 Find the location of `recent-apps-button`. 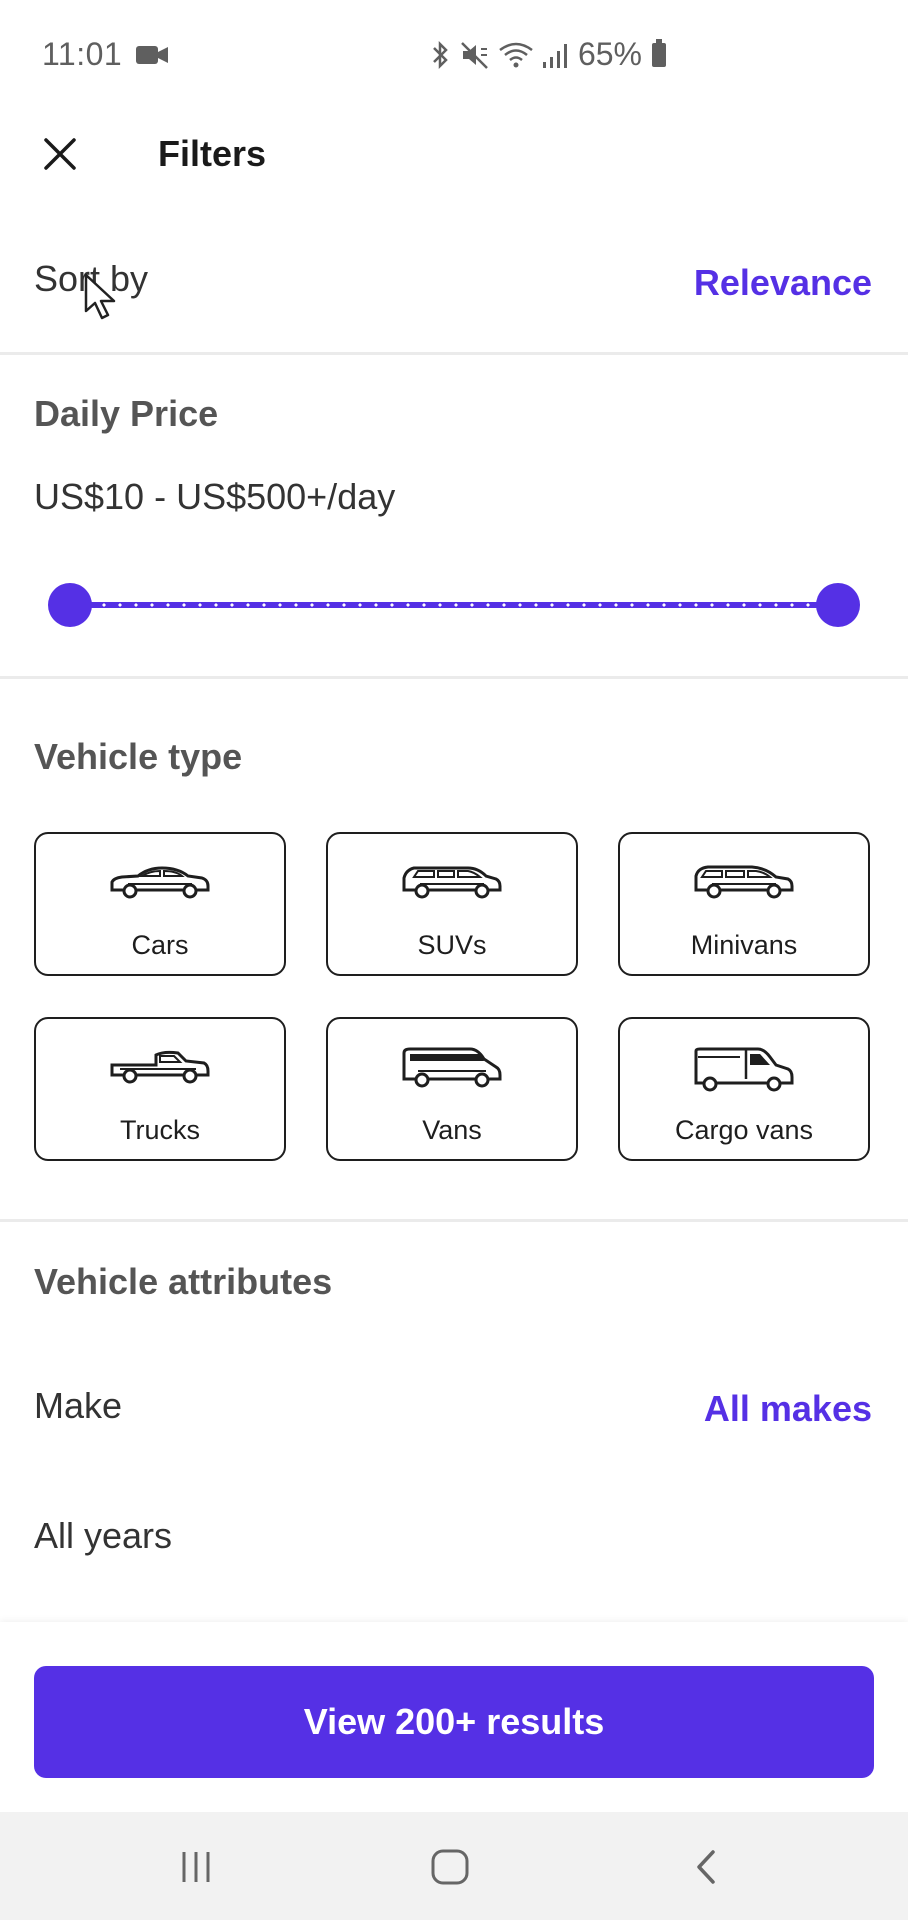

recent-apps-button is located at coordinates (196, 1867).